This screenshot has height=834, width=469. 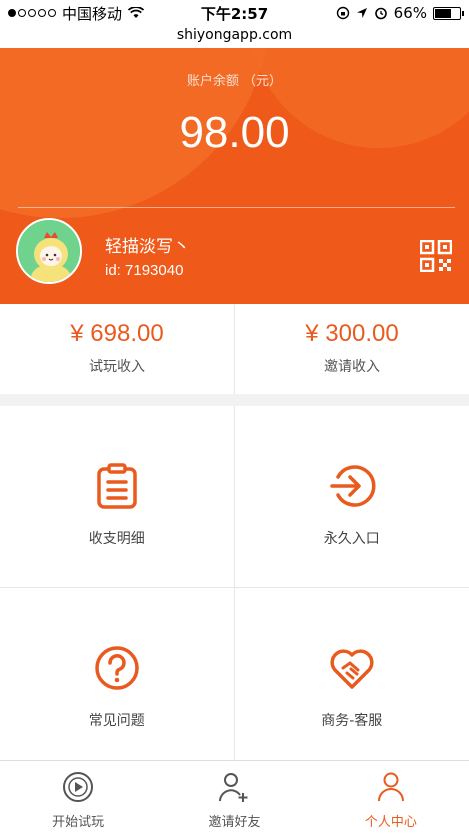 What do you see at coordinates (78, 787) in the screenshot?
I see `play-circle-icon` at bounding box center [78, 787].